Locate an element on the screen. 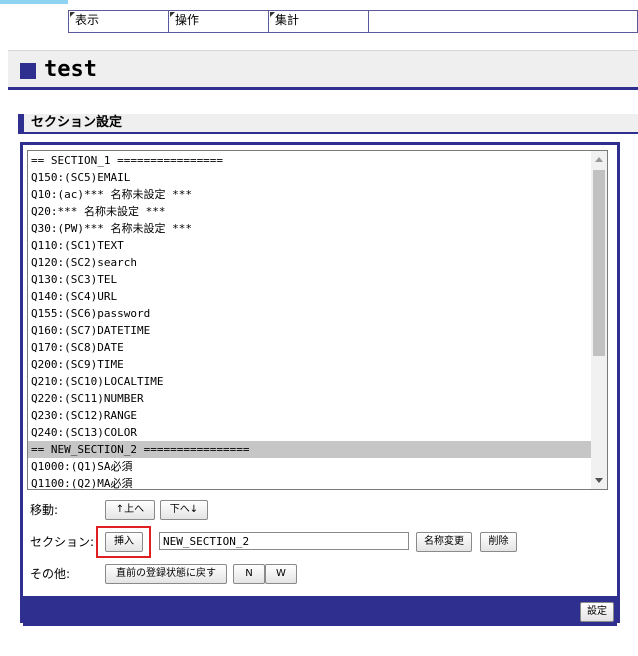 The width and height of the screenshot is (638, 656). section-label: セクション: is located at coordinates (62, 542).